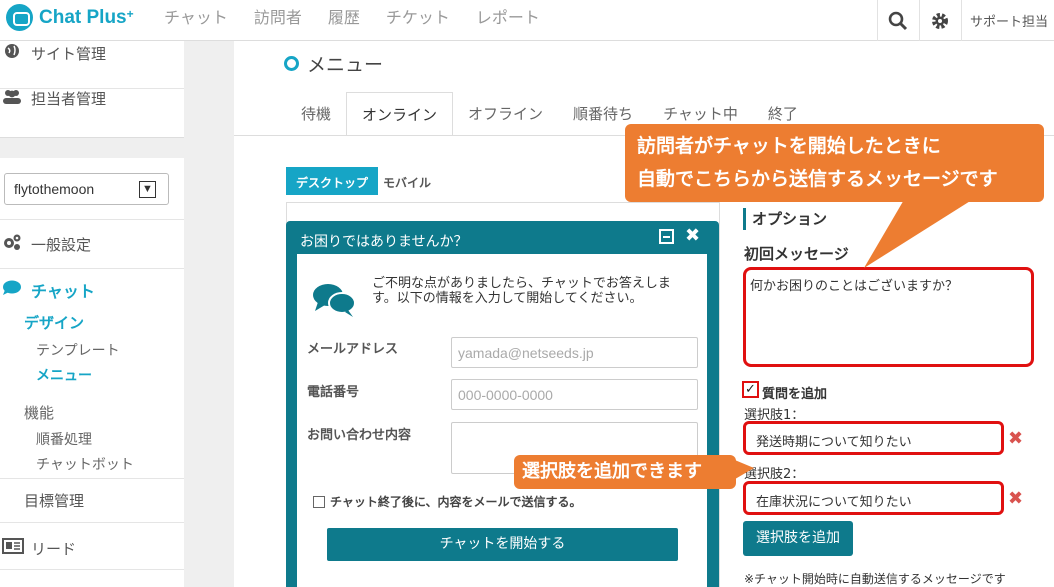 This screenshot has width=1054, height=587. Describe the element at coordinates (625, 472) in the screenshot. I see `callout-add-choice: 選択肢を追加できます` at that location.